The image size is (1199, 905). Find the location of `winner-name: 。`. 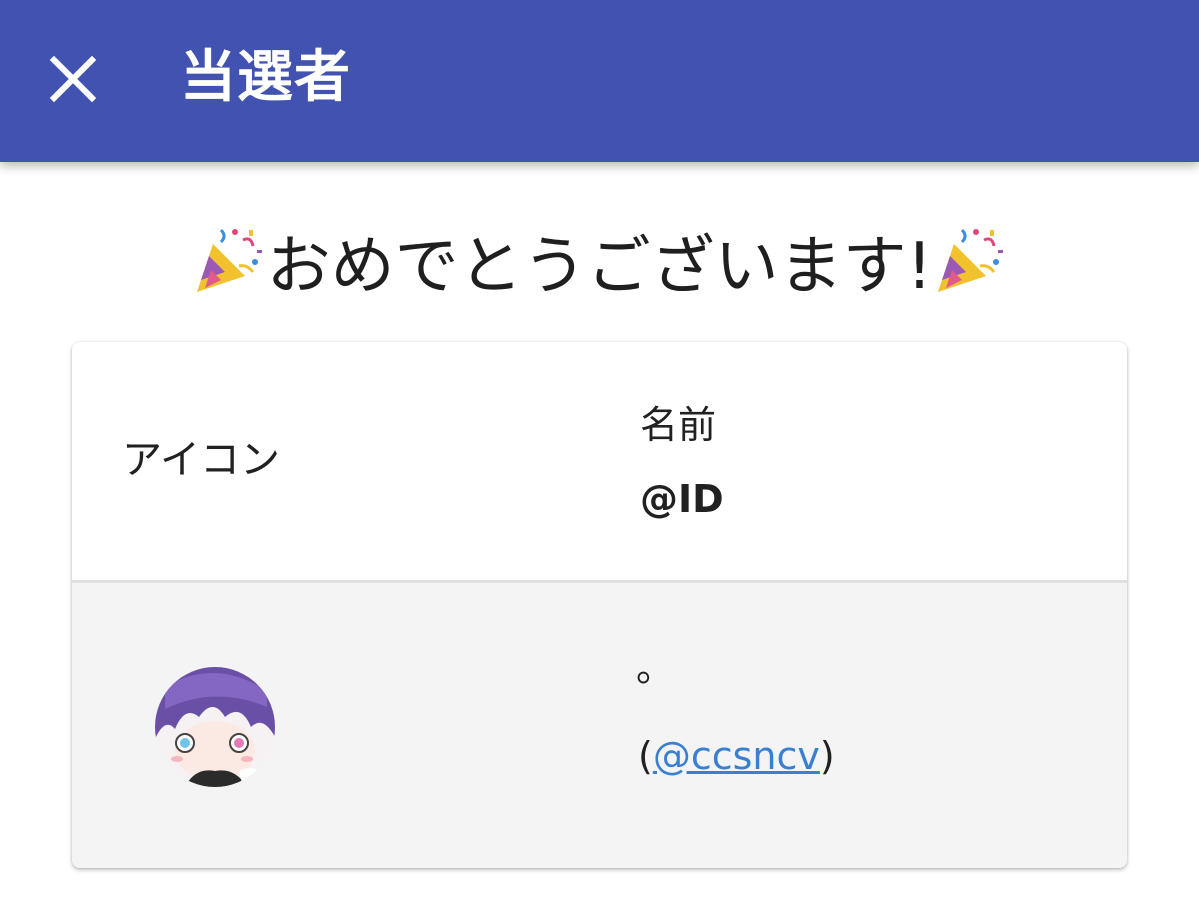

winner-name: 。 is located at coordinates (655, 668).